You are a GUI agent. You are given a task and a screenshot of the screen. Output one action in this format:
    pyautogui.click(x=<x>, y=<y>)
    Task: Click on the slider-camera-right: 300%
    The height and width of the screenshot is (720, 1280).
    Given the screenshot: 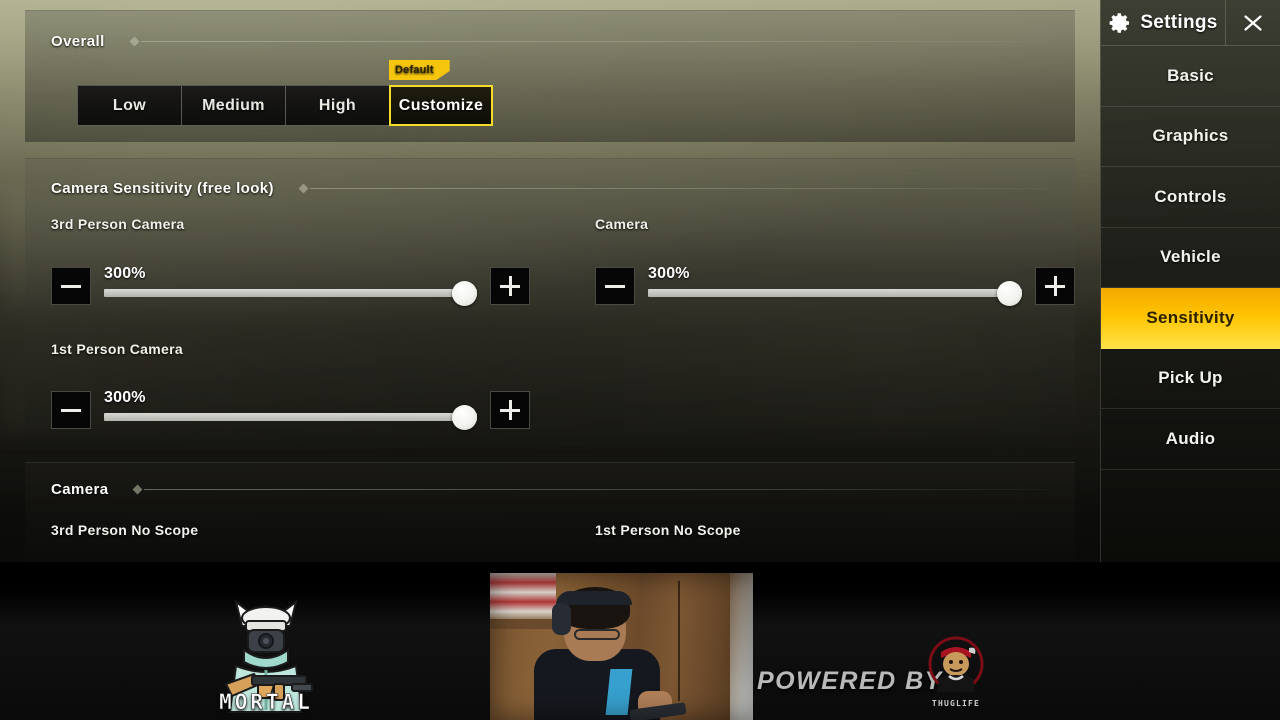 What is the action you would take?
    pyautogui.click(x=835, y=285)
    